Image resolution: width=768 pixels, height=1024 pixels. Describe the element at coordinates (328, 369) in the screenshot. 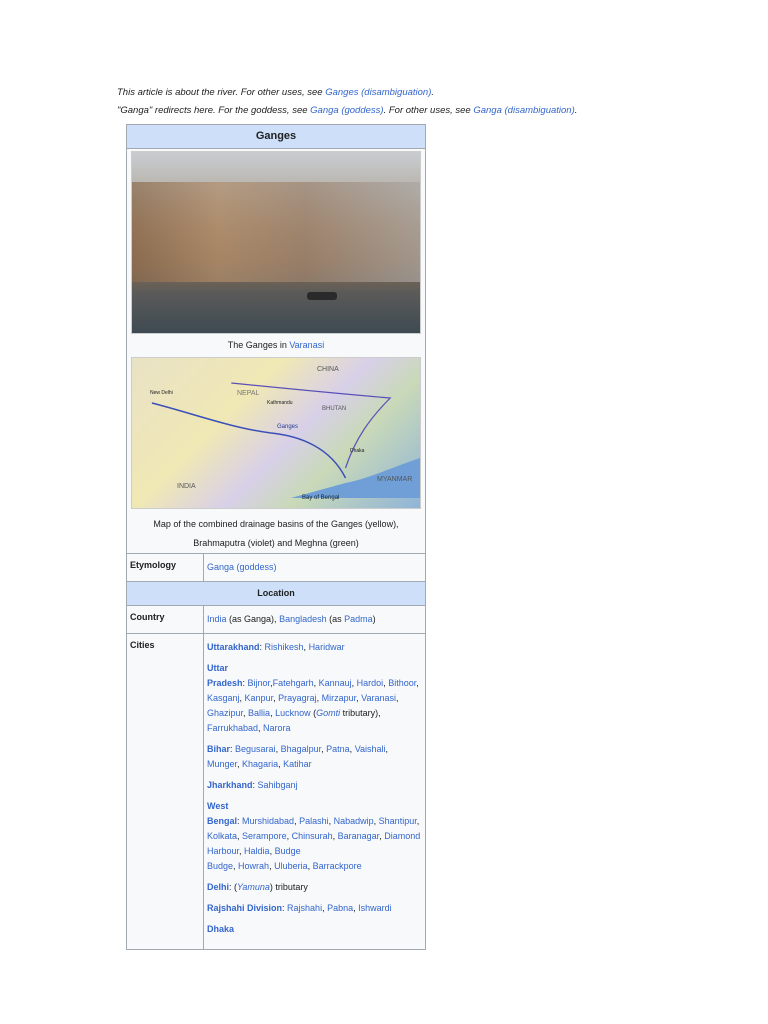

I see `map-label-china: CHINA` at that location.